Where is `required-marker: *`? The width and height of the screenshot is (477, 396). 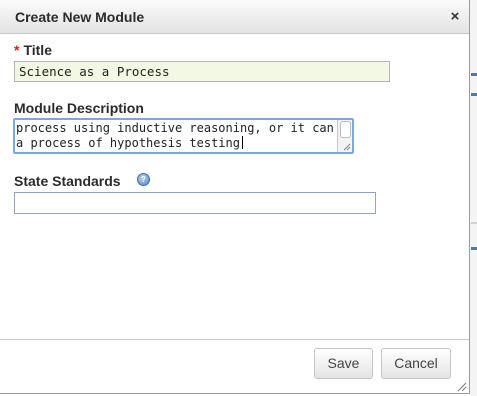 required-marker: * is located at coordinates (17, 50).